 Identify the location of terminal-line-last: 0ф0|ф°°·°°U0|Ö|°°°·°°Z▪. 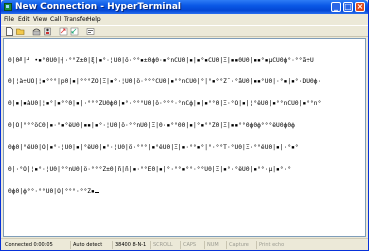
(184, 191).